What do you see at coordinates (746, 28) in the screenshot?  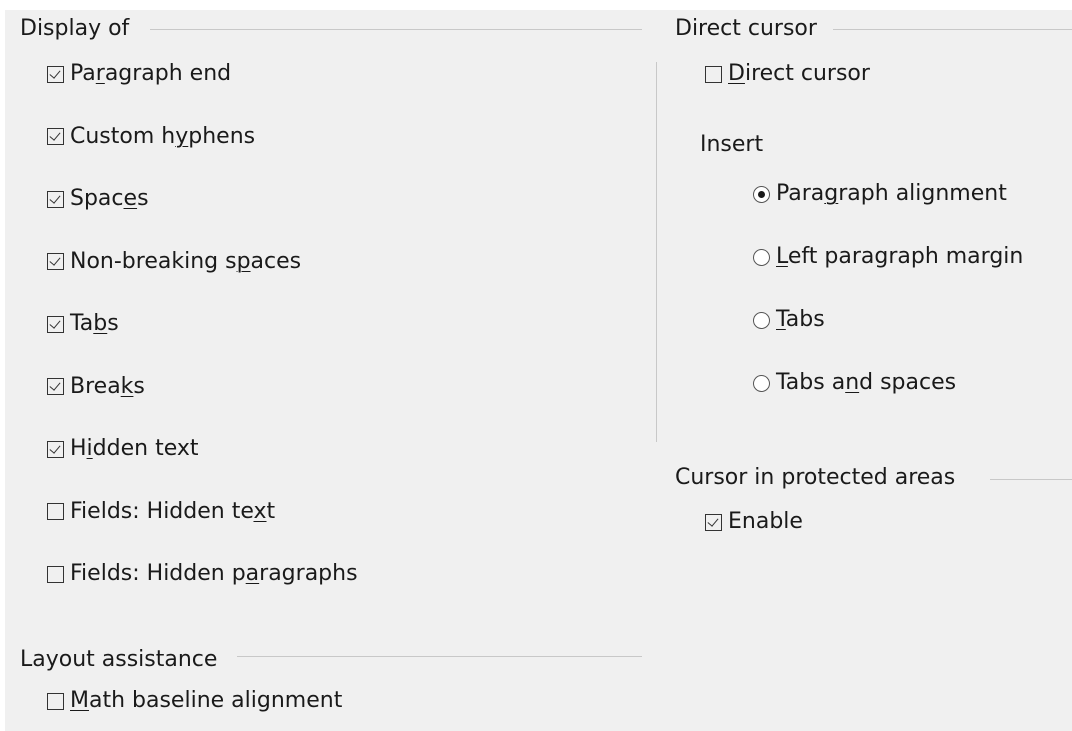 I see `direct-cursor-heading: Direct cursor` at bounding box center [746, 28].